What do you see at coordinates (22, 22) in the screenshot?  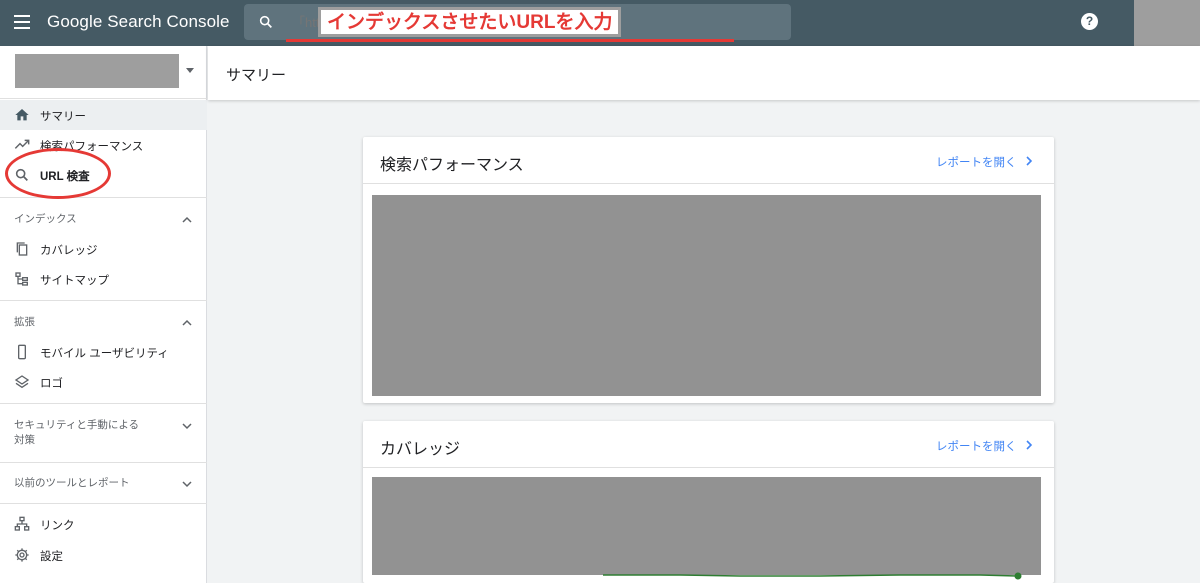 I see `menu-icon` at bounding box center [22, 22].